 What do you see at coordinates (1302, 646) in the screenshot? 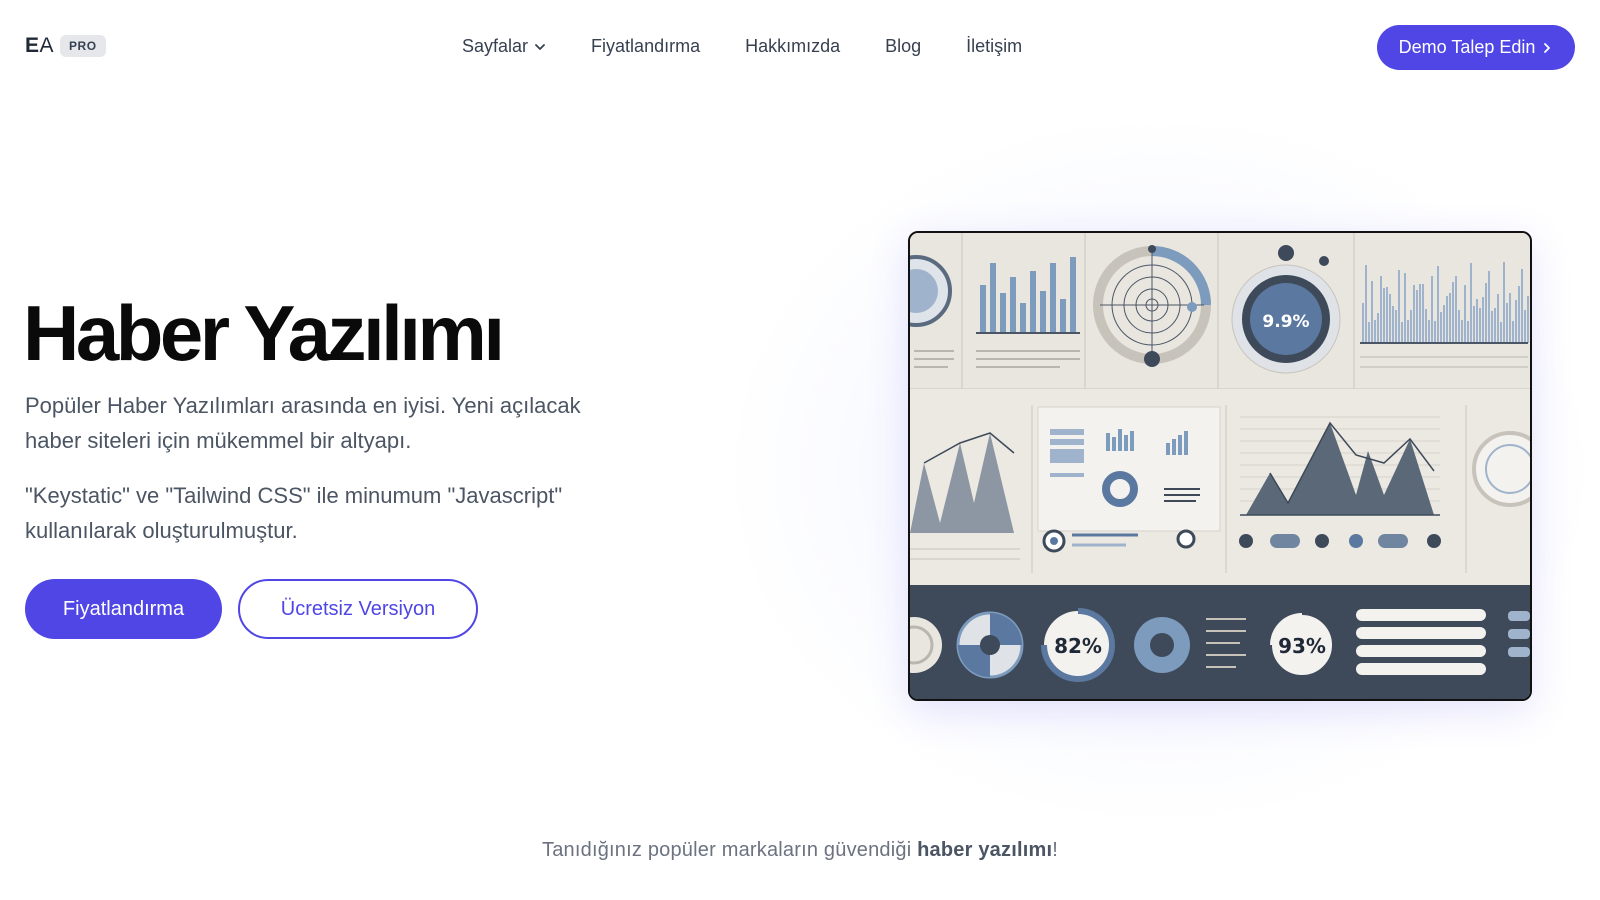
I see `gauge-readout-3: 93%` at bounding box center [1302, 646].